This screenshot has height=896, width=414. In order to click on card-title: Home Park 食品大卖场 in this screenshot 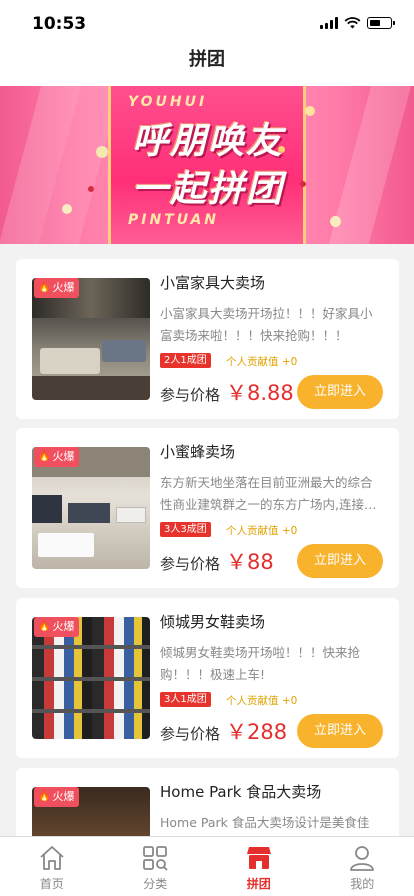, I will do `click(241, 792)`.